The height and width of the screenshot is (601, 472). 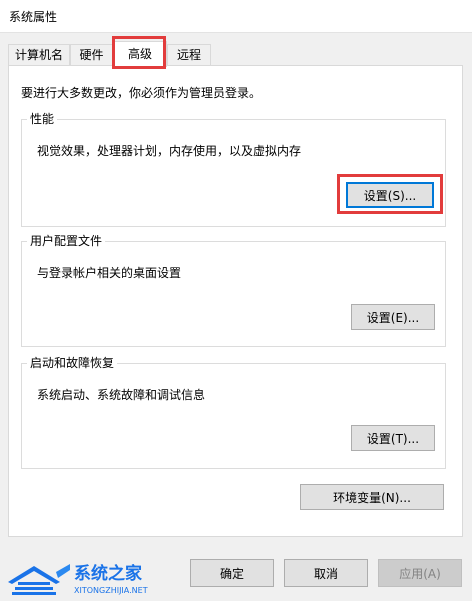 What do you see at coordinates (232, 573) in the screenshot?
I see `ok-button: 确定` at bounding box center [232, 573].